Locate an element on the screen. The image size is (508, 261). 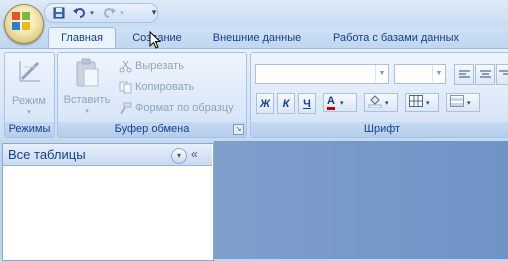
copy-icon is located at coordinates (125, 87).